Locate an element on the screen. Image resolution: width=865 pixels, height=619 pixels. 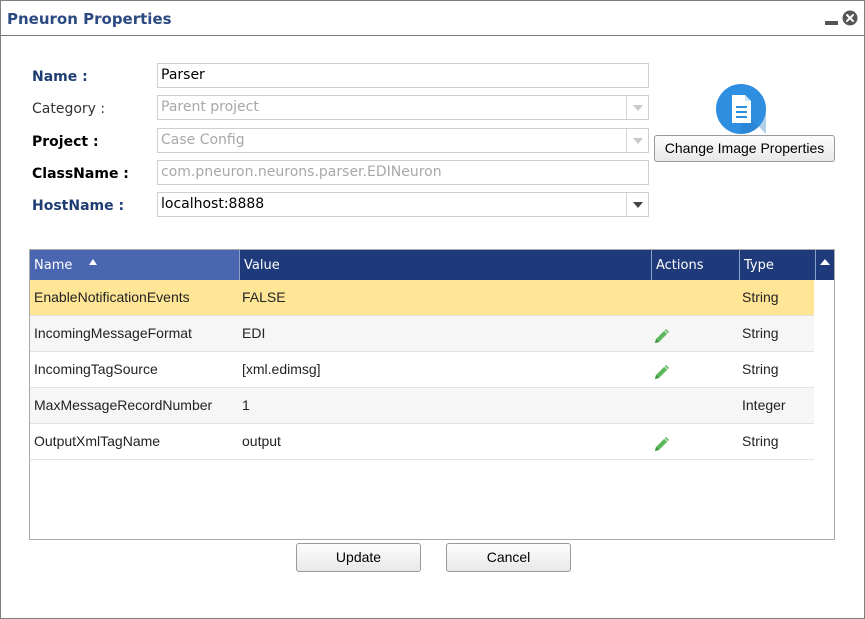
change-image-properties-button: Change Image Properties is located at coordinates (744, 148).